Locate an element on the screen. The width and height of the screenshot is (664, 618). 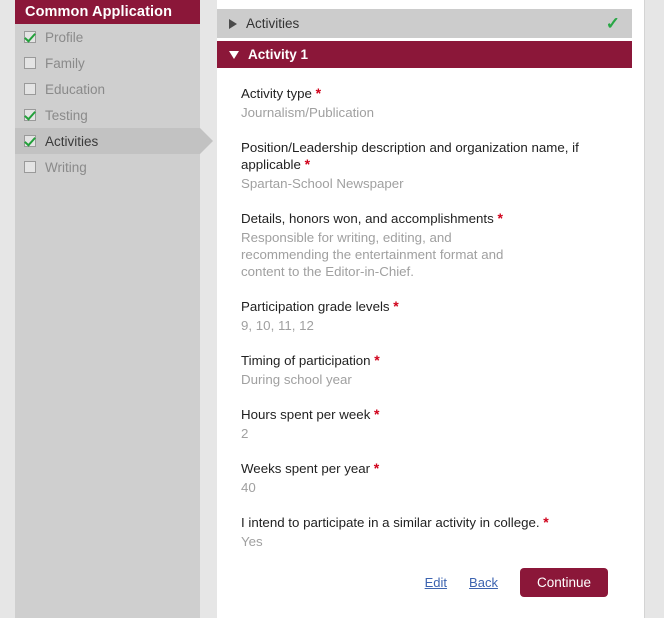
field-value: 9, 10, 11, 12 is located at coordinates (277, 325).